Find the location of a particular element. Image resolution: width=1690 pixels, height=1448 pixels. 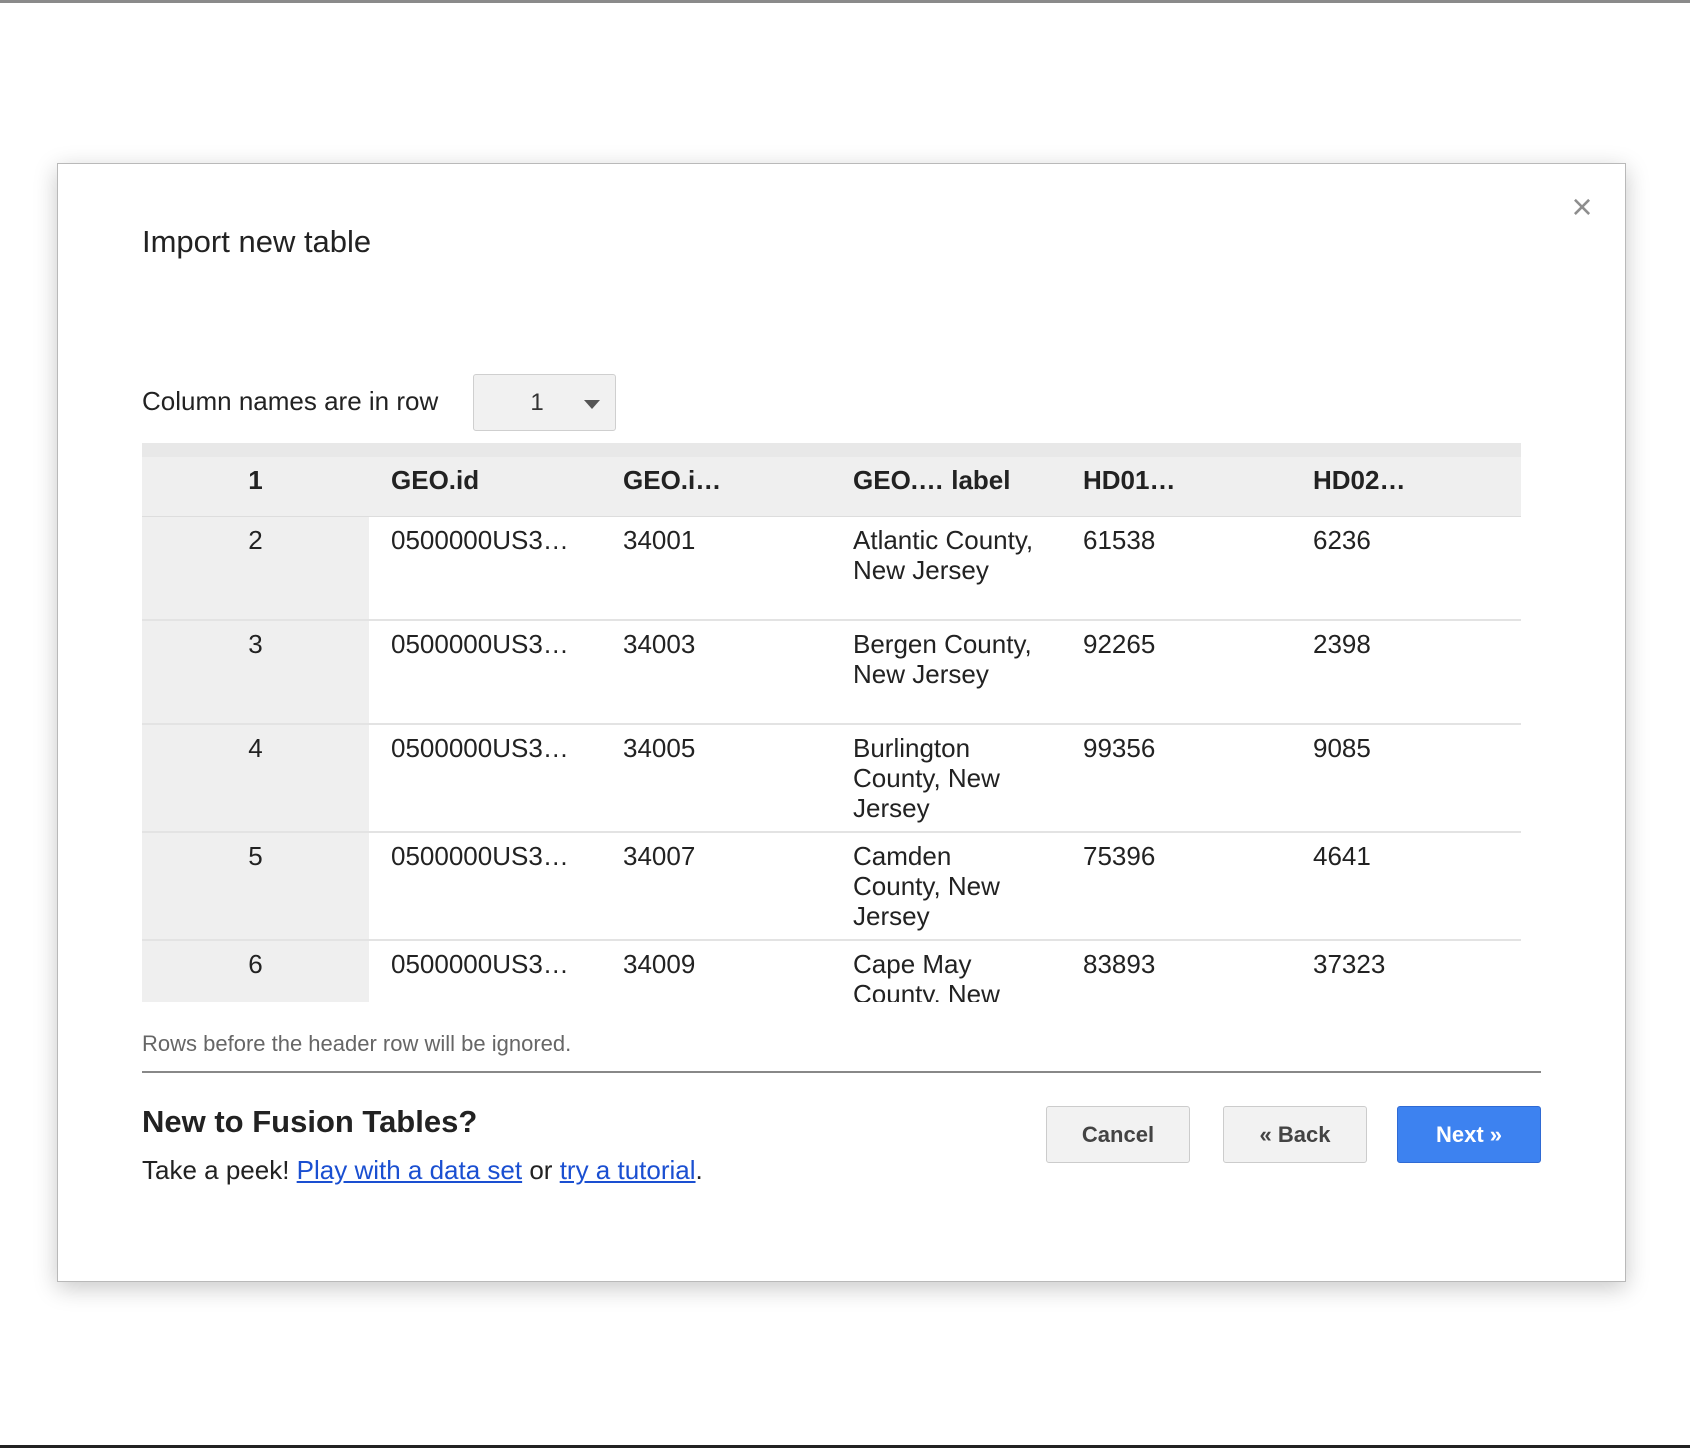

table-cell: Cape May County, New Jersey is located at coordinates (946, 971).